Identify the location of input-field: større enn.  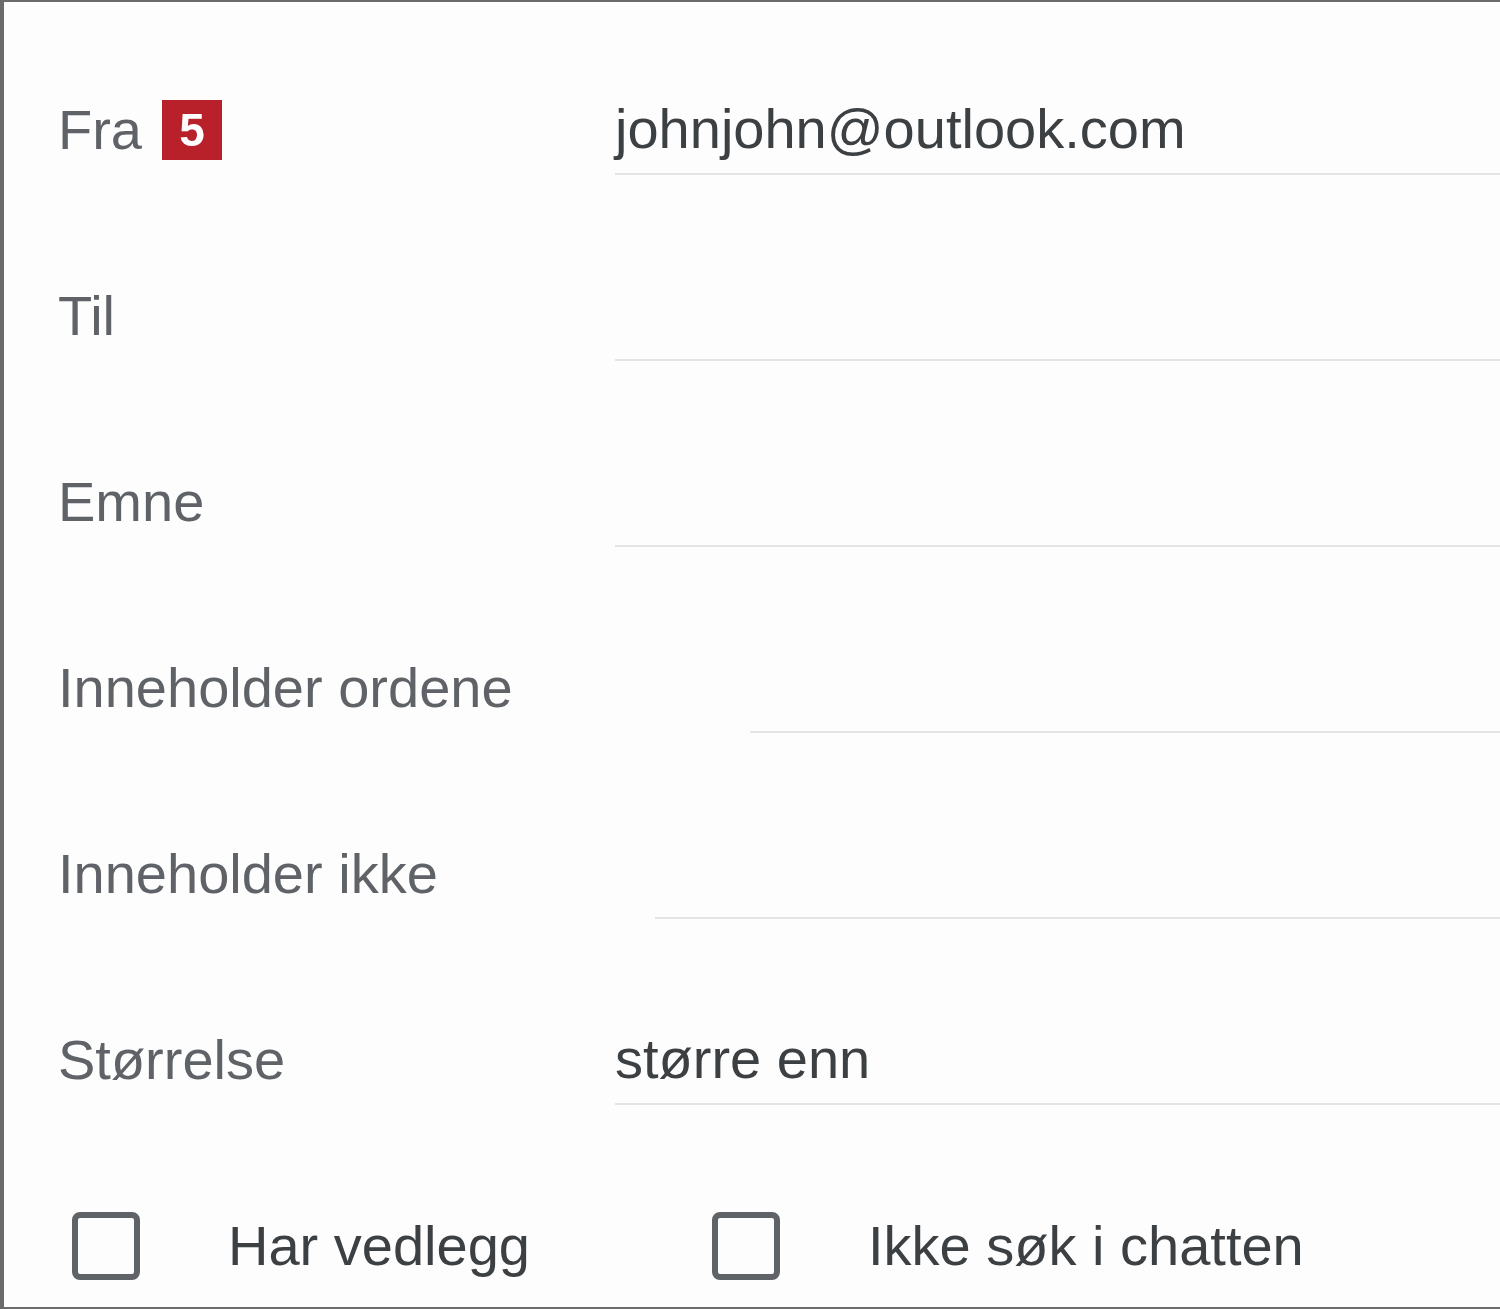
(1057, 1060).